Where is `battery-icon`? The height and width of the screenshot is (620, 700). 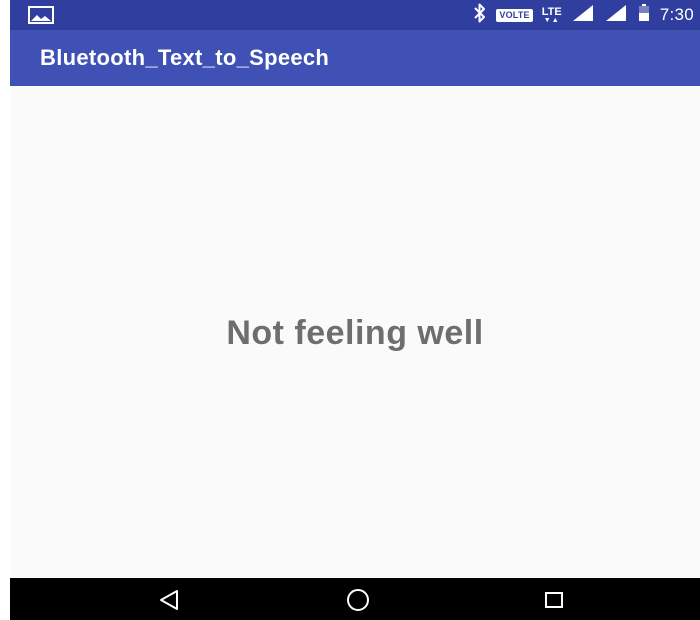
battery-icon is located at coordinates (644, 15).